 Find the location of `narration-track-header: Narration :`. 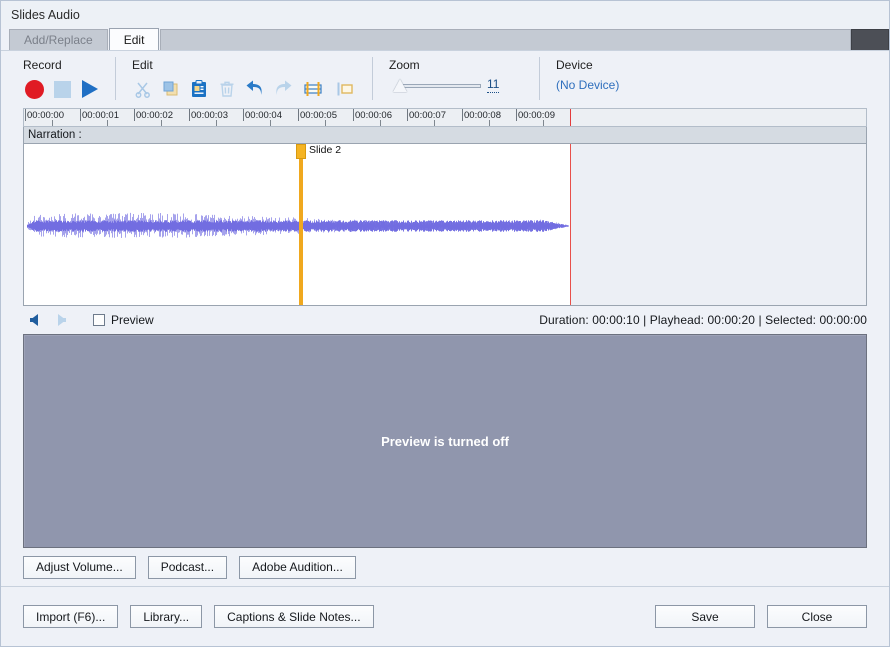

narration-track-header: Narration : is located at coordinates (445, 135).